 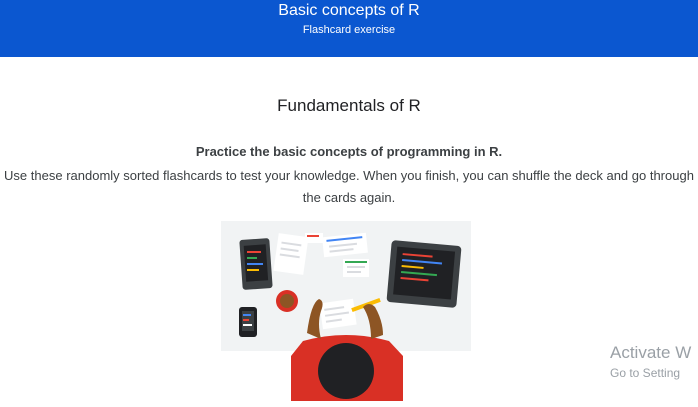 What do you see at coordinates (248, 322) in the screenshot?
I see `phone-device` at bounding box center [248, 322].